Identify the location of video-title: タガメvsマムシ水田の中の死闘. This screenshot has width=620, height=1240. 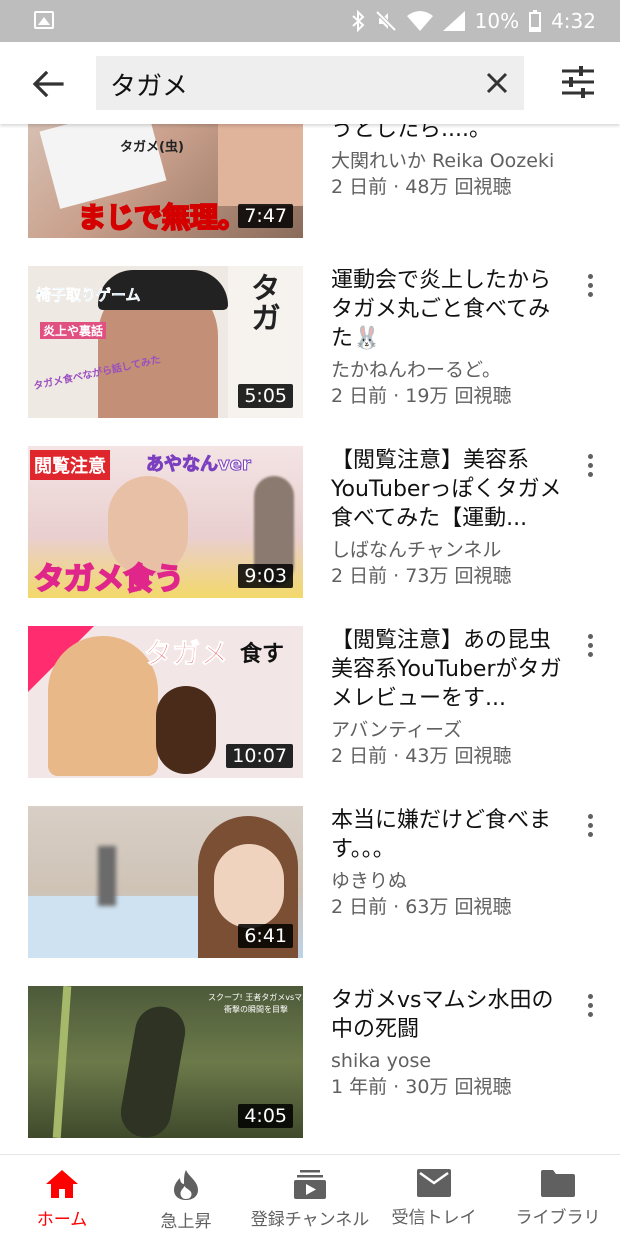
(442, 1015).